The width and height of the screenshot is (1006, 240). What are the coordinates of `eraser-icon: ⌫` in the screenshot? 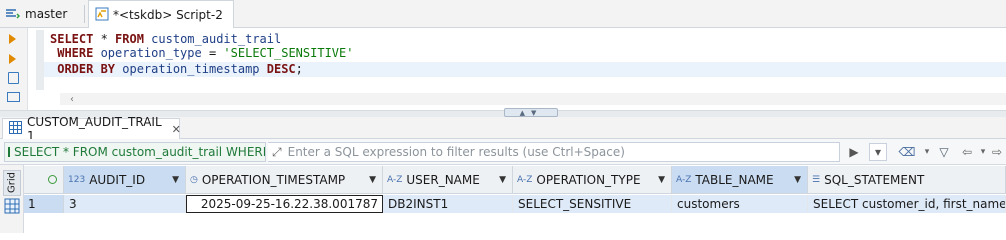 It's located at (907, 152).